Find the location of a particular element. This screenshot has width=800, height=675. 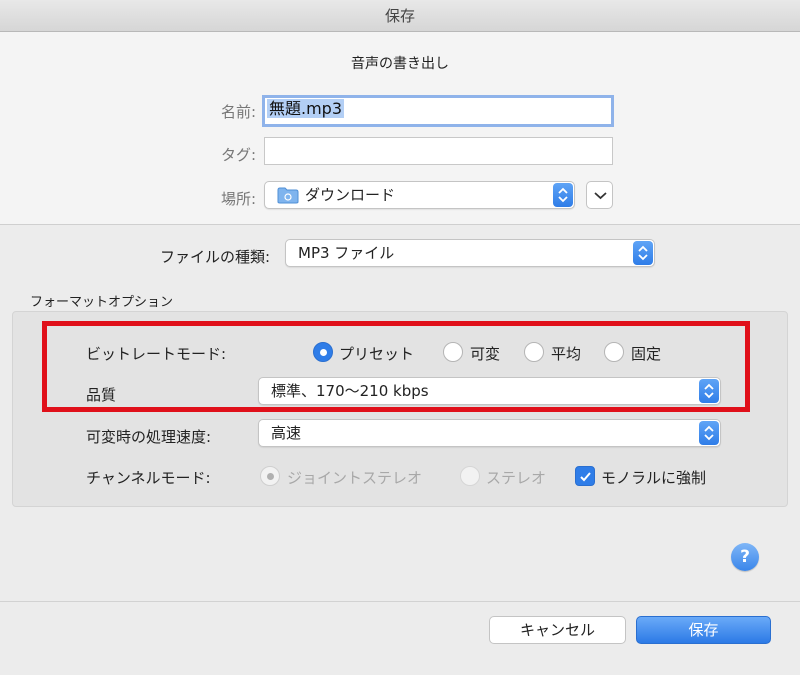

name-label: 名前: is located at coordinates (238, 112).